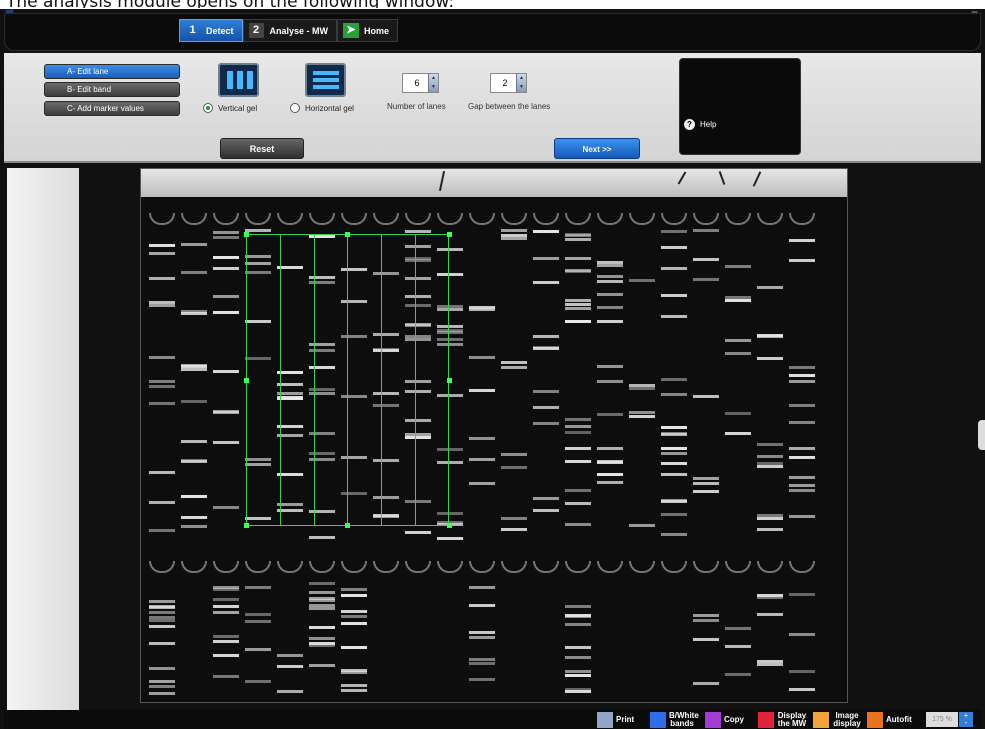 The width and height of the screenshot is (985, 729). Describe the element at coordinates (192, 30) in the screenshot. I see `step-number: 1` at that location.